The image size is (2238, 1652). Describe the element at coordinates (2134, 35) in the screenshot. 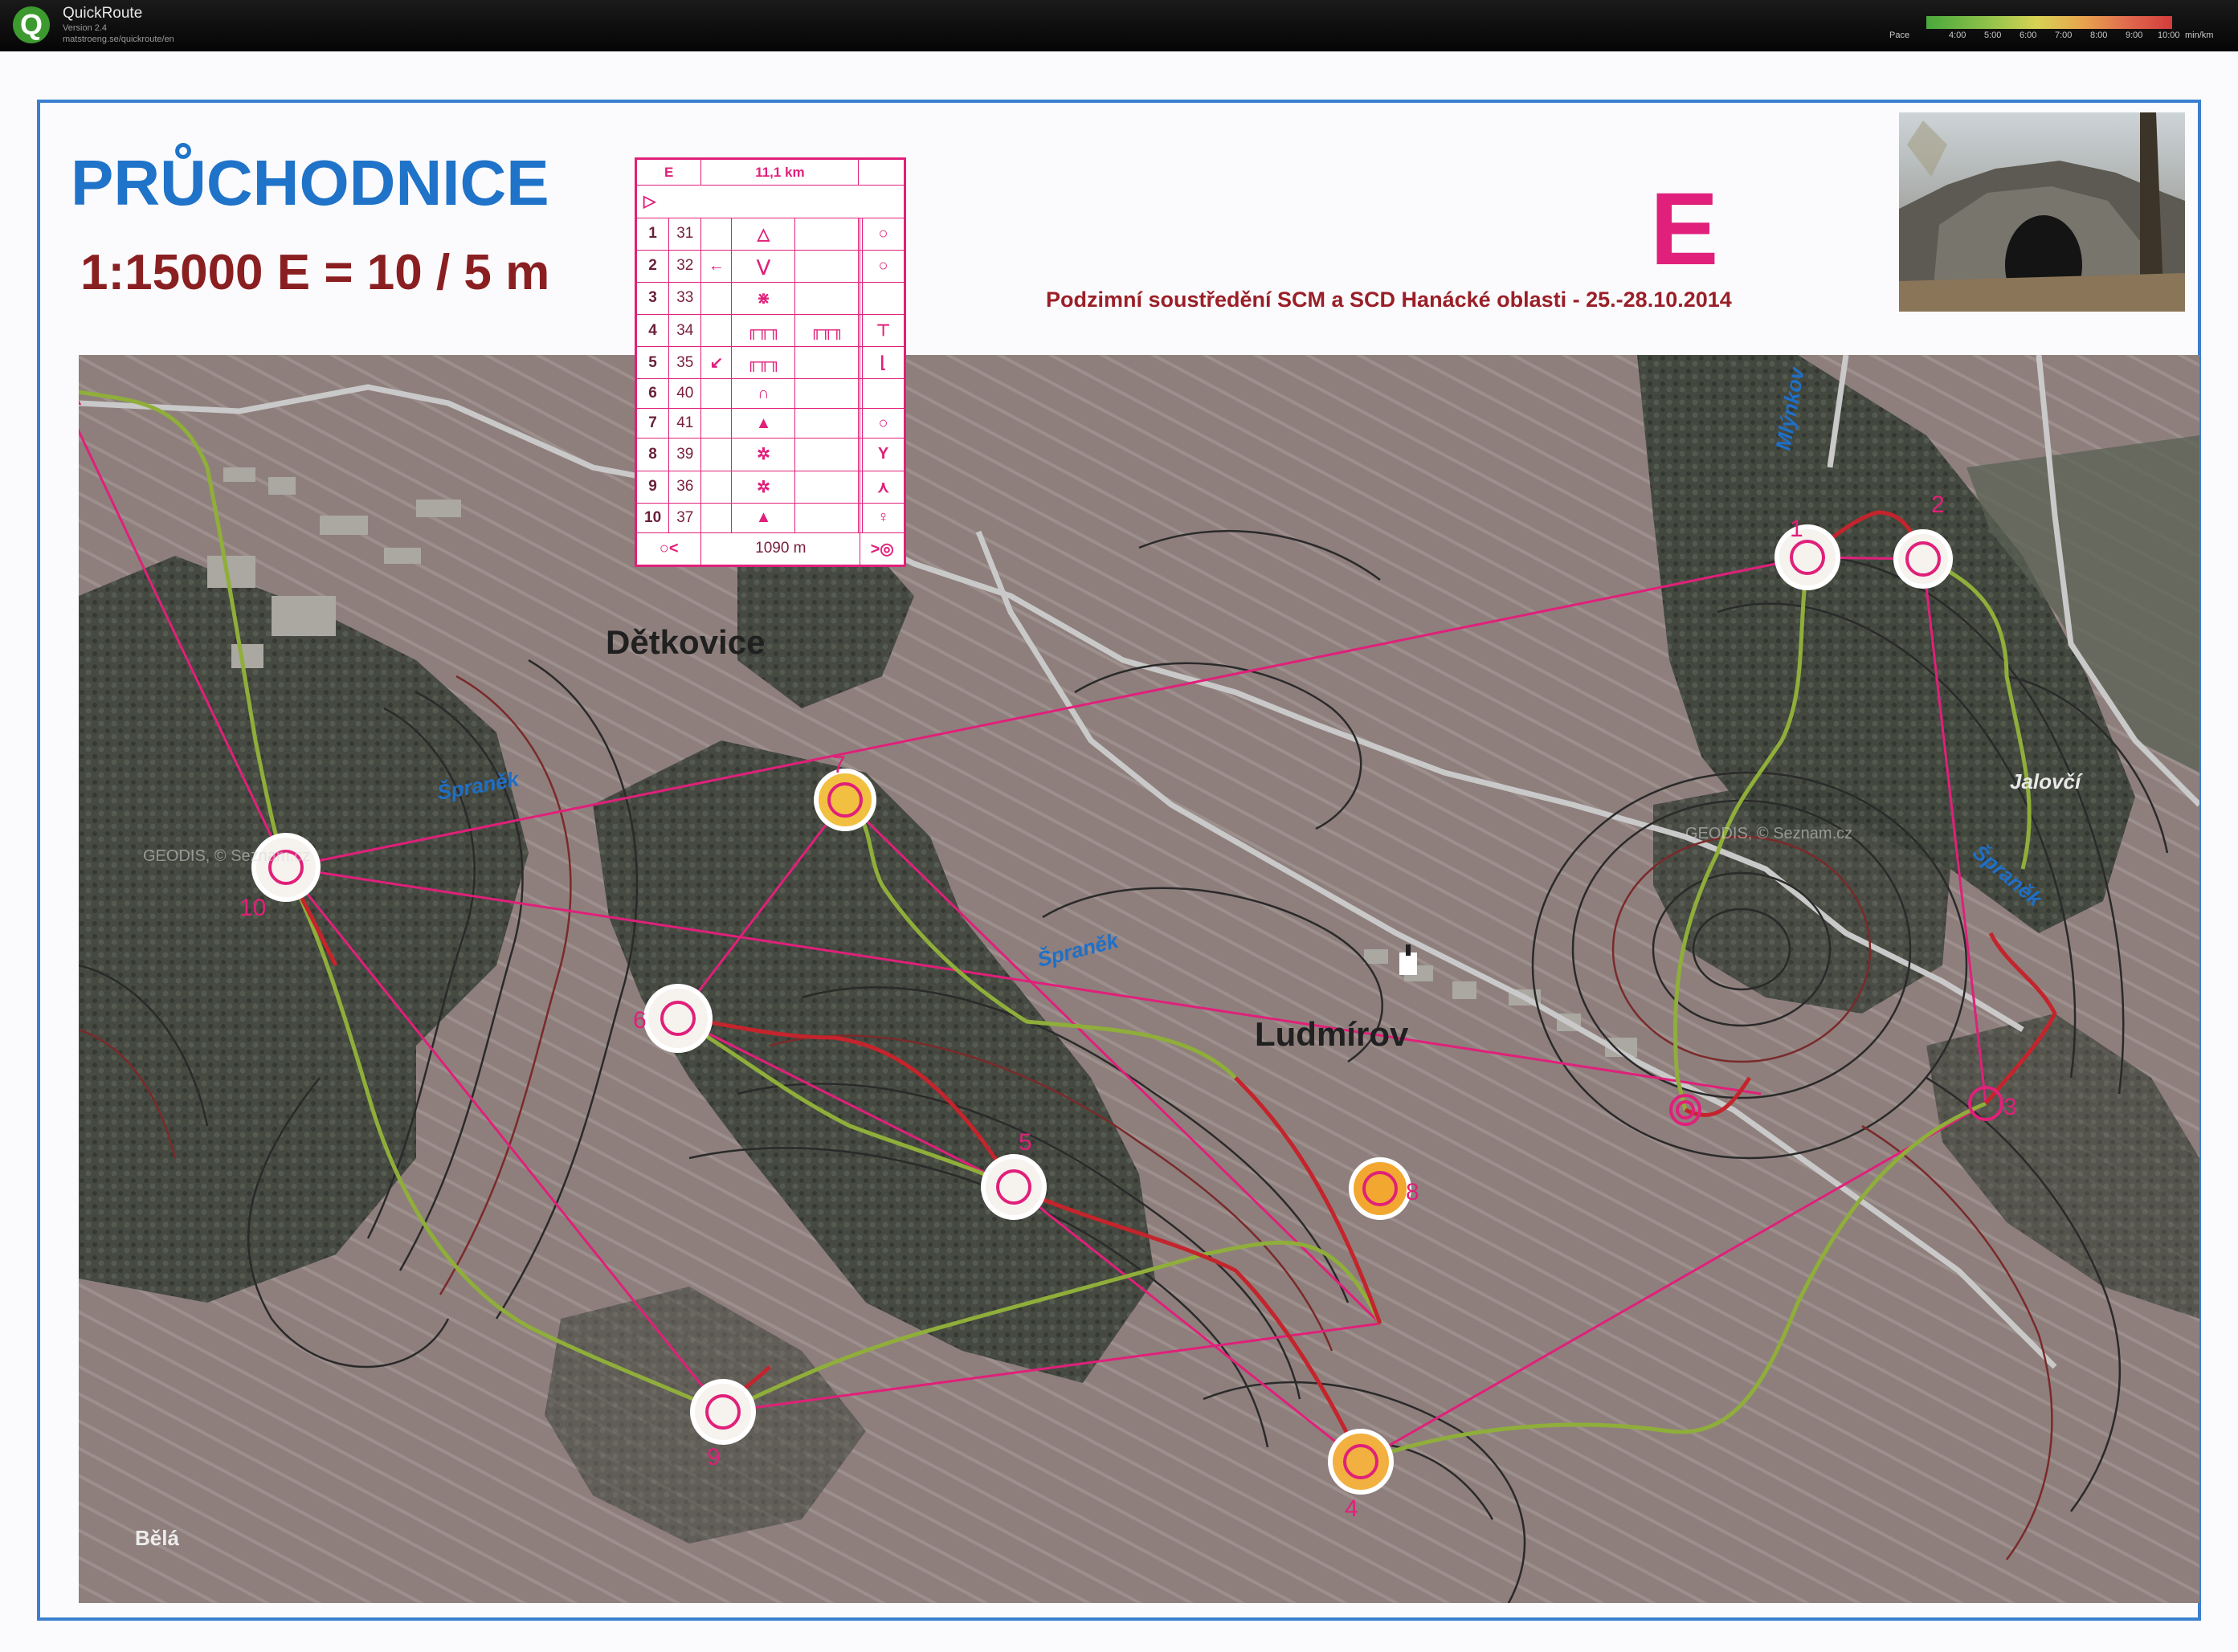

I see `pace-tick: 9:00` at that location.